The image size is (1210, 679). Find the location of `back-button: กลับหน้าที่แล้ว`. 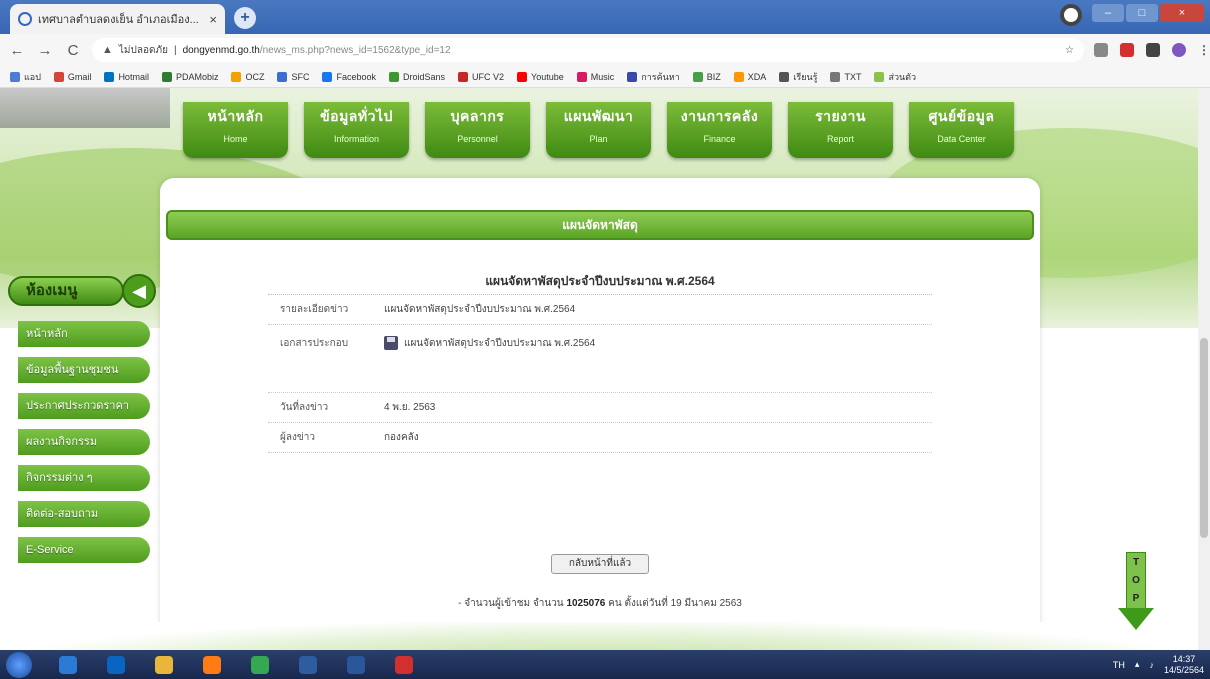

back-button: กลับหน้าที่แล้ว is located at coordinates (600, 564).